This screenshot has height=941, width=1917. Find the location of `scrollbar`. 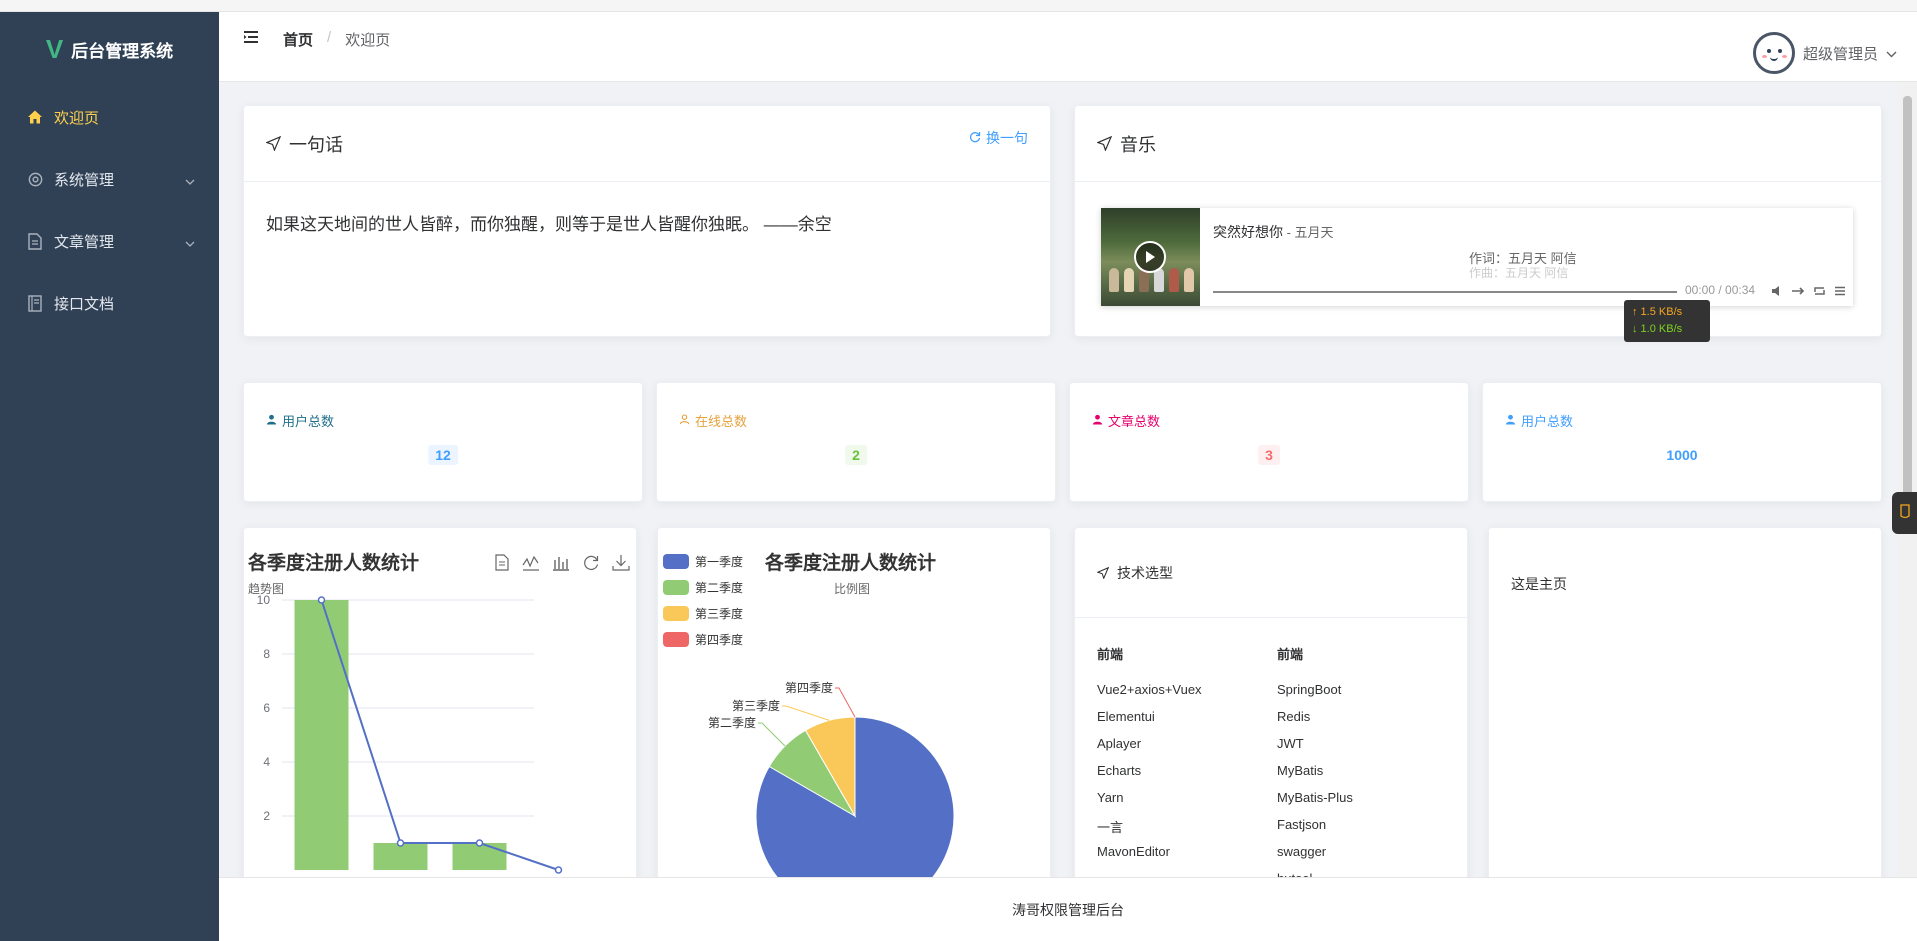

scrollbar is located at coordinates (1907, 479).